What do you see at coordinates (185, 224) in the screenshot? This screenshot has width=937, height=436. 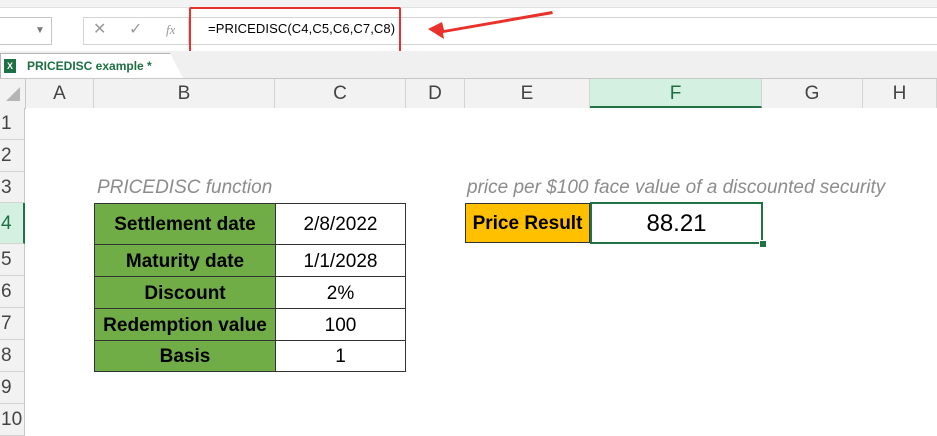 I see `label-settlement-date: Settlement date` at bounding box center [185, 224].